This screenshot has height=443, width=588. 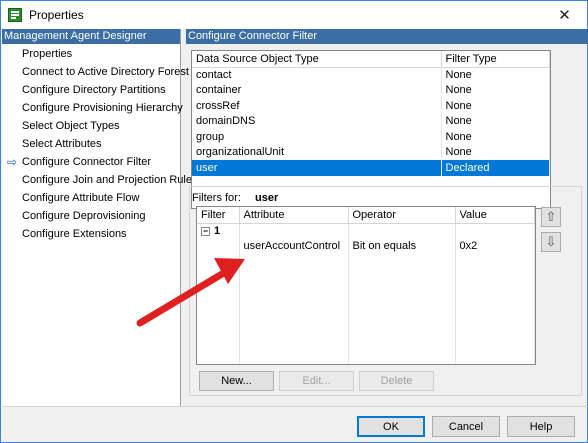 What do you see at coordinates (91, 198) in the screenshot?
I see `nav-item-attribute-flow: Configure Attribute Flow` at bounding box center [91, 198].